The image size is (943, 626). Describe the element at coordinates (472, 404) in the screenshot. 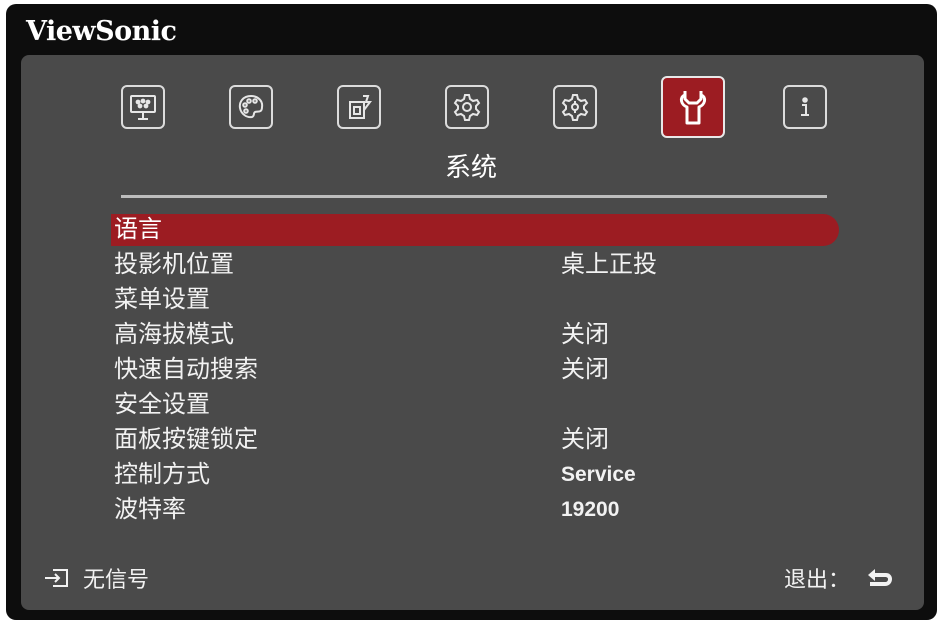

I see `menu-item-security-settings: 安全设置` at that location.